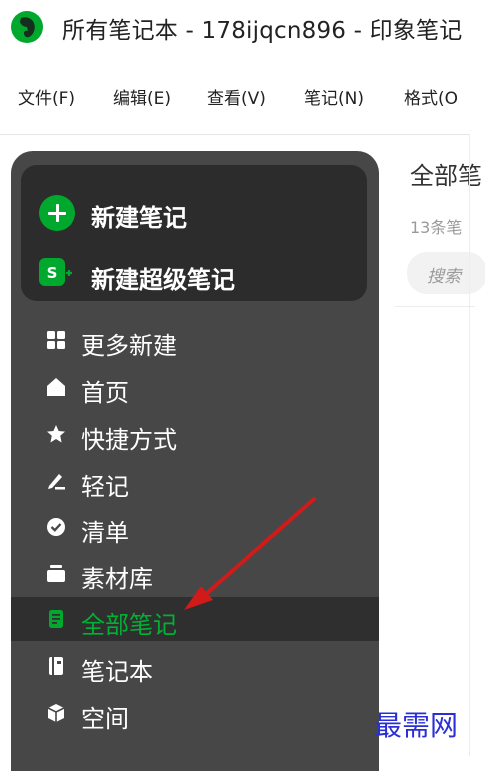  I want to click on menu-bar: 文件(F) 编辑(E) 查看(V) 笔记(N) 格式(O, so click(242, 94).